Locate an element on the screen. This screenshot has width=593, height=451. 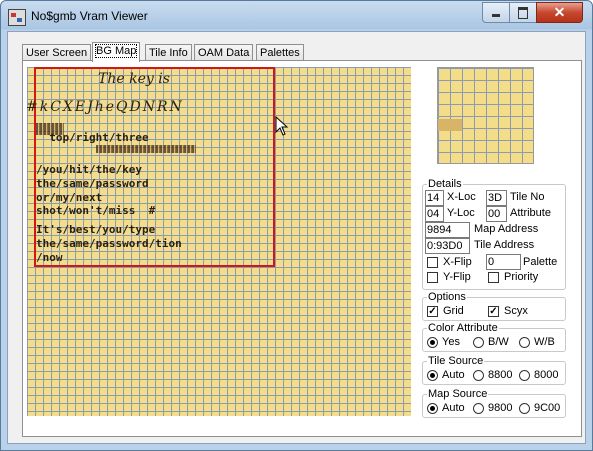
close-icon: ✕ is located at coordinates (559, 12).